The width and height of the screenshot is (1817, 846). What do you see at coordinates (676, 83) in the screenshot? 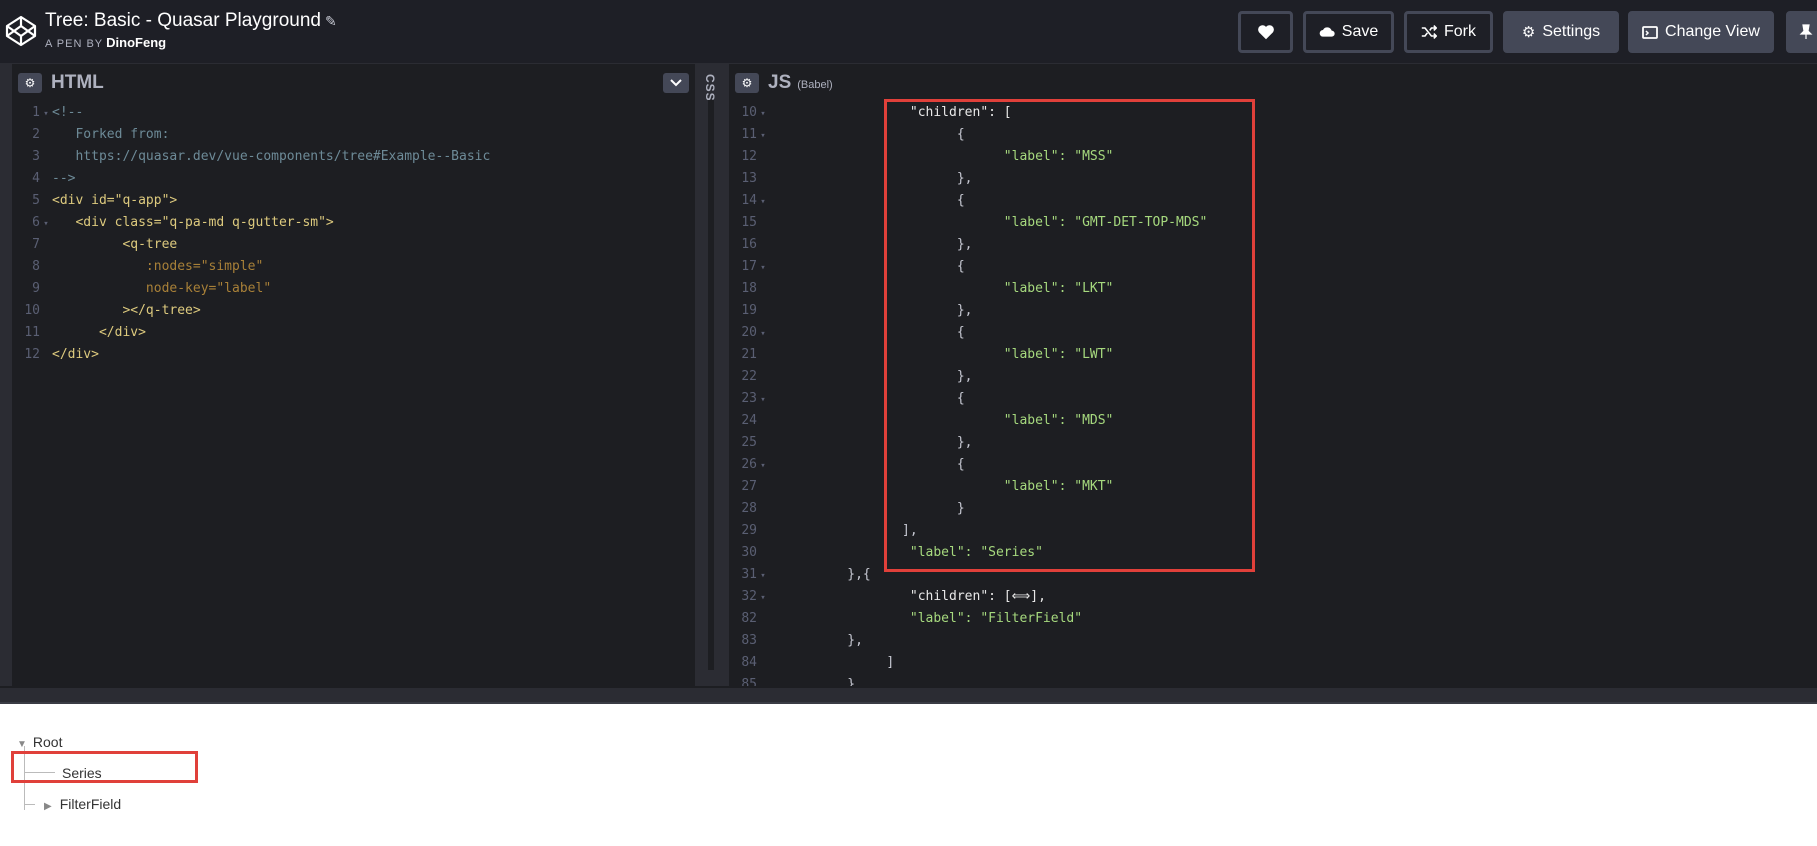
I see `html-pane-menu-button` at bounding box center [676, 83].